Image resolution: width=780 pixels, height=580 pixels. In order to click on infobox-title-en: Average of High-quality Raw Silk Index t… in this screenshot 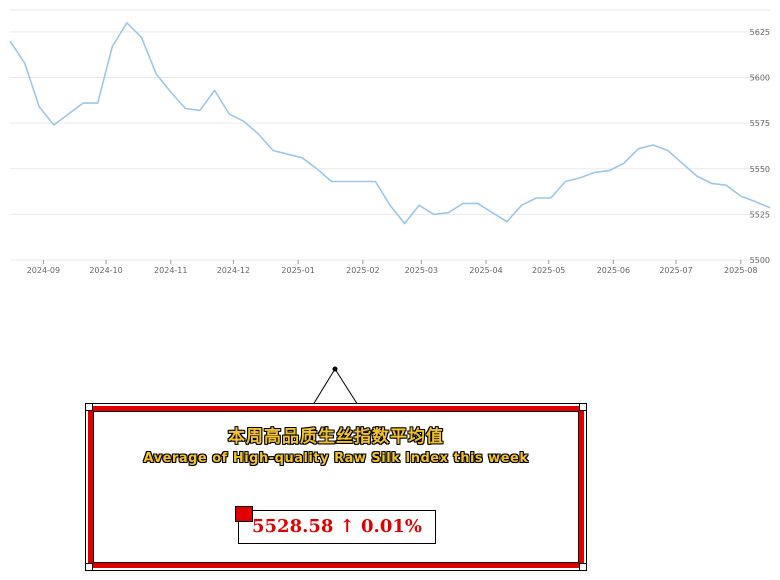, I will do `click(336, 458)`.